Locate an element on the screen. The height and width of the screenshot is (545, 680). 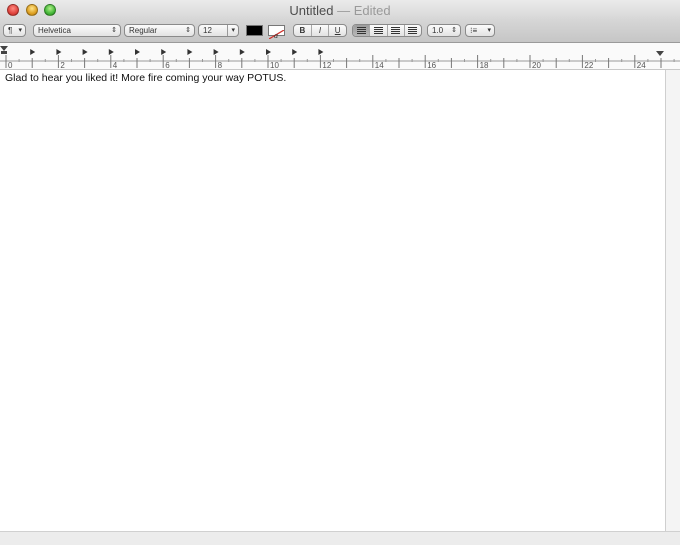
ruler-label: 10 is located at coordinates (274, 65).